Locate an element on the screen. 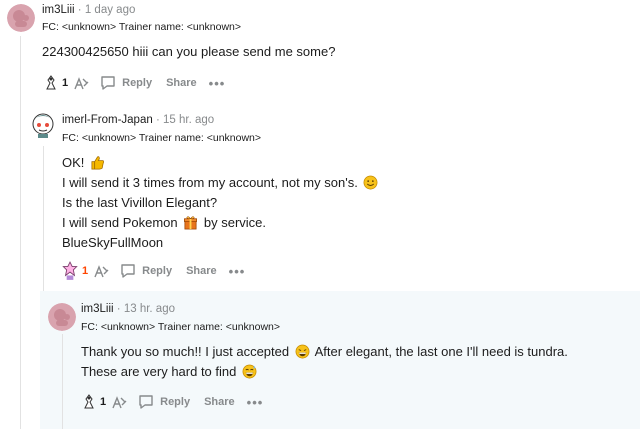  comment-text: BlueSkyFullMoon is located at coordinates (113, 242).